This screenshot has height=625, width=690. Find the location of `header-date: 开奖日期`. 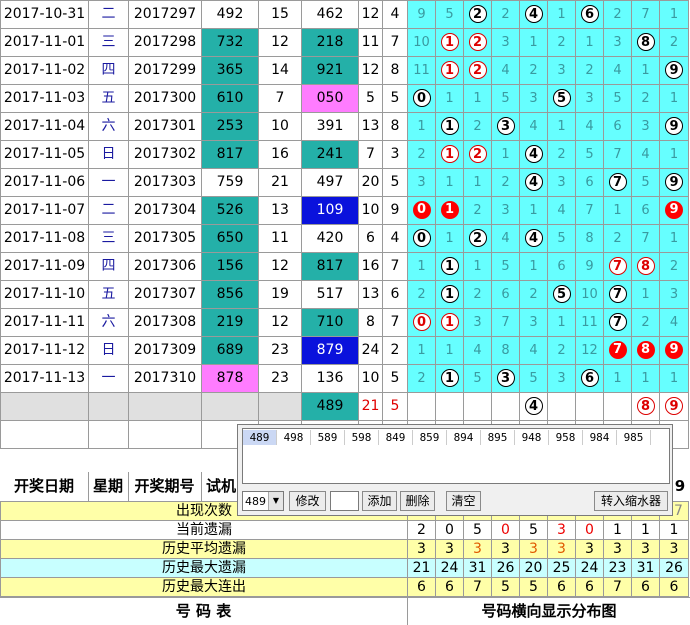

header-date: 开奖日期 is located at coordinates (44, 486).